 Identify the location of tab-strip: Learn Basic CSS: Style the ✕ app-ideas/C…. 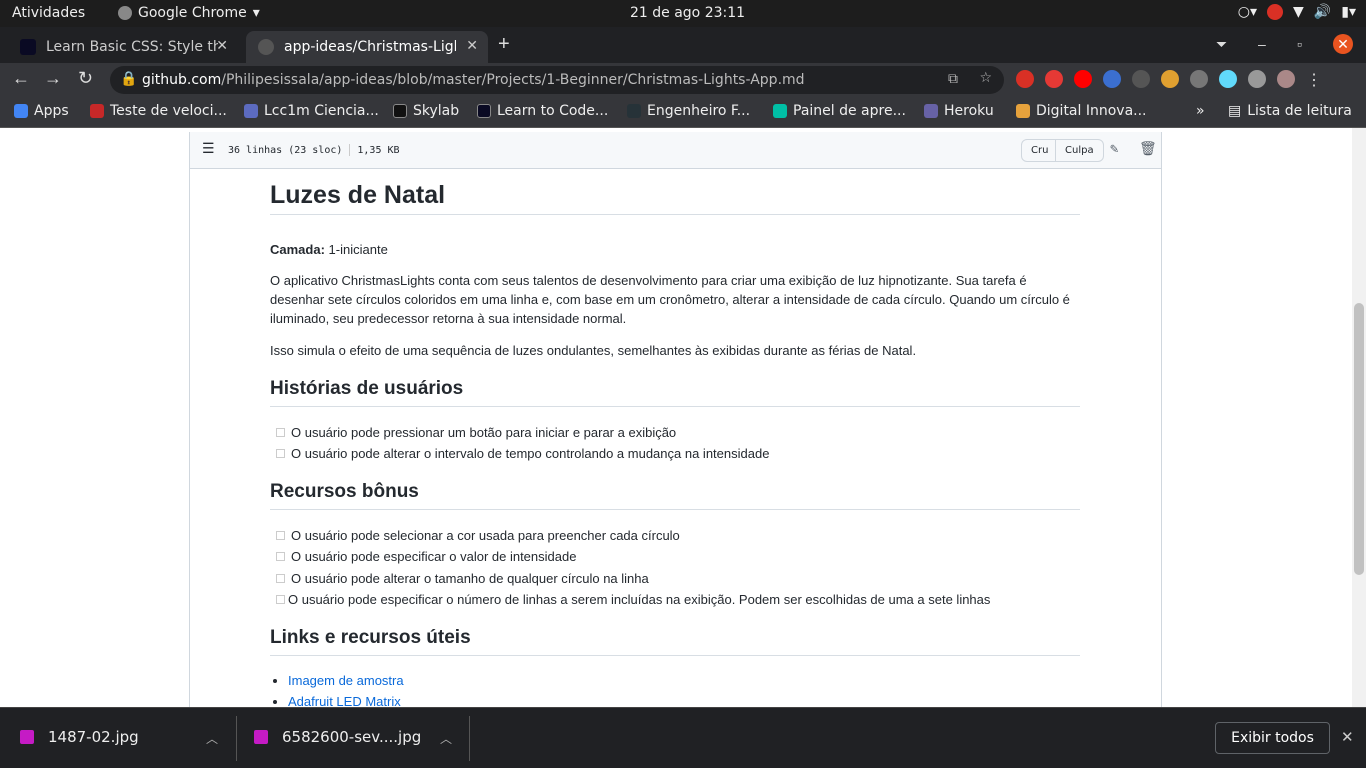
(683, 45).